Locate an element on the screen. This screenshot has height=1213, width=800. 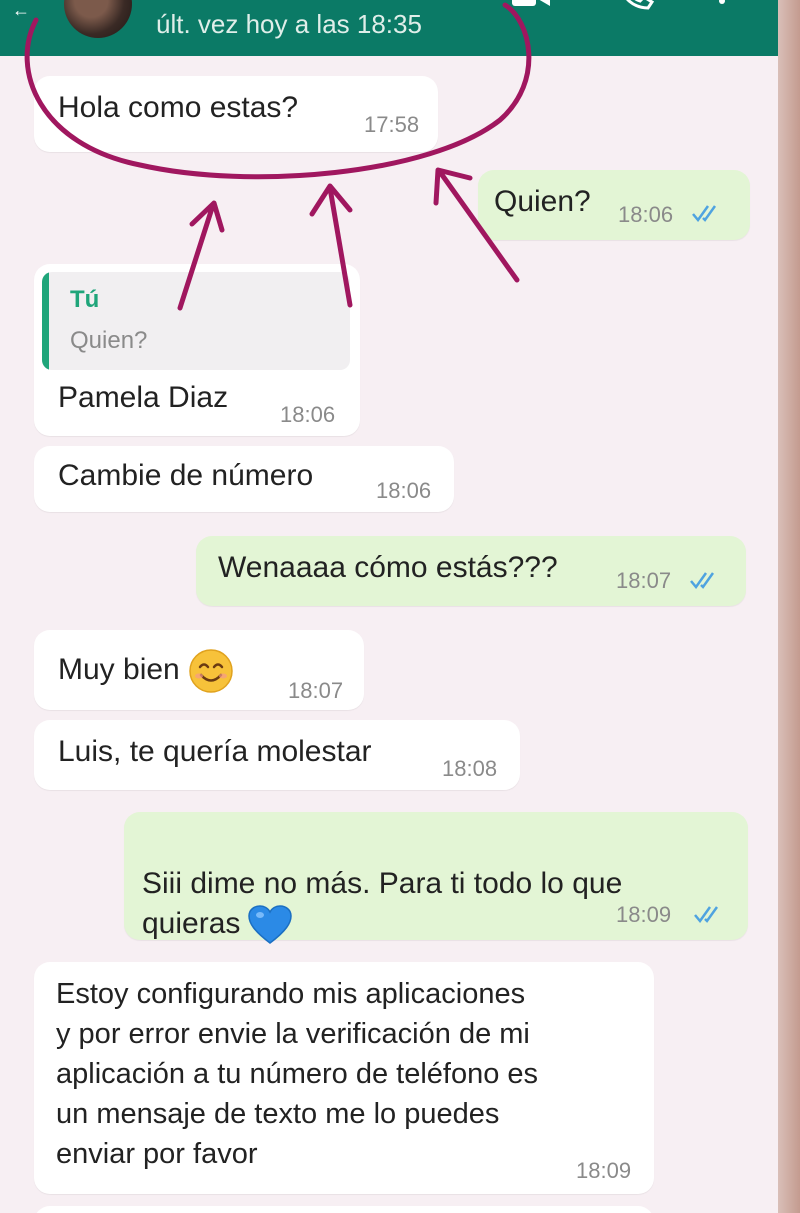
more-menu-icon is located at coordinates (722, 5).